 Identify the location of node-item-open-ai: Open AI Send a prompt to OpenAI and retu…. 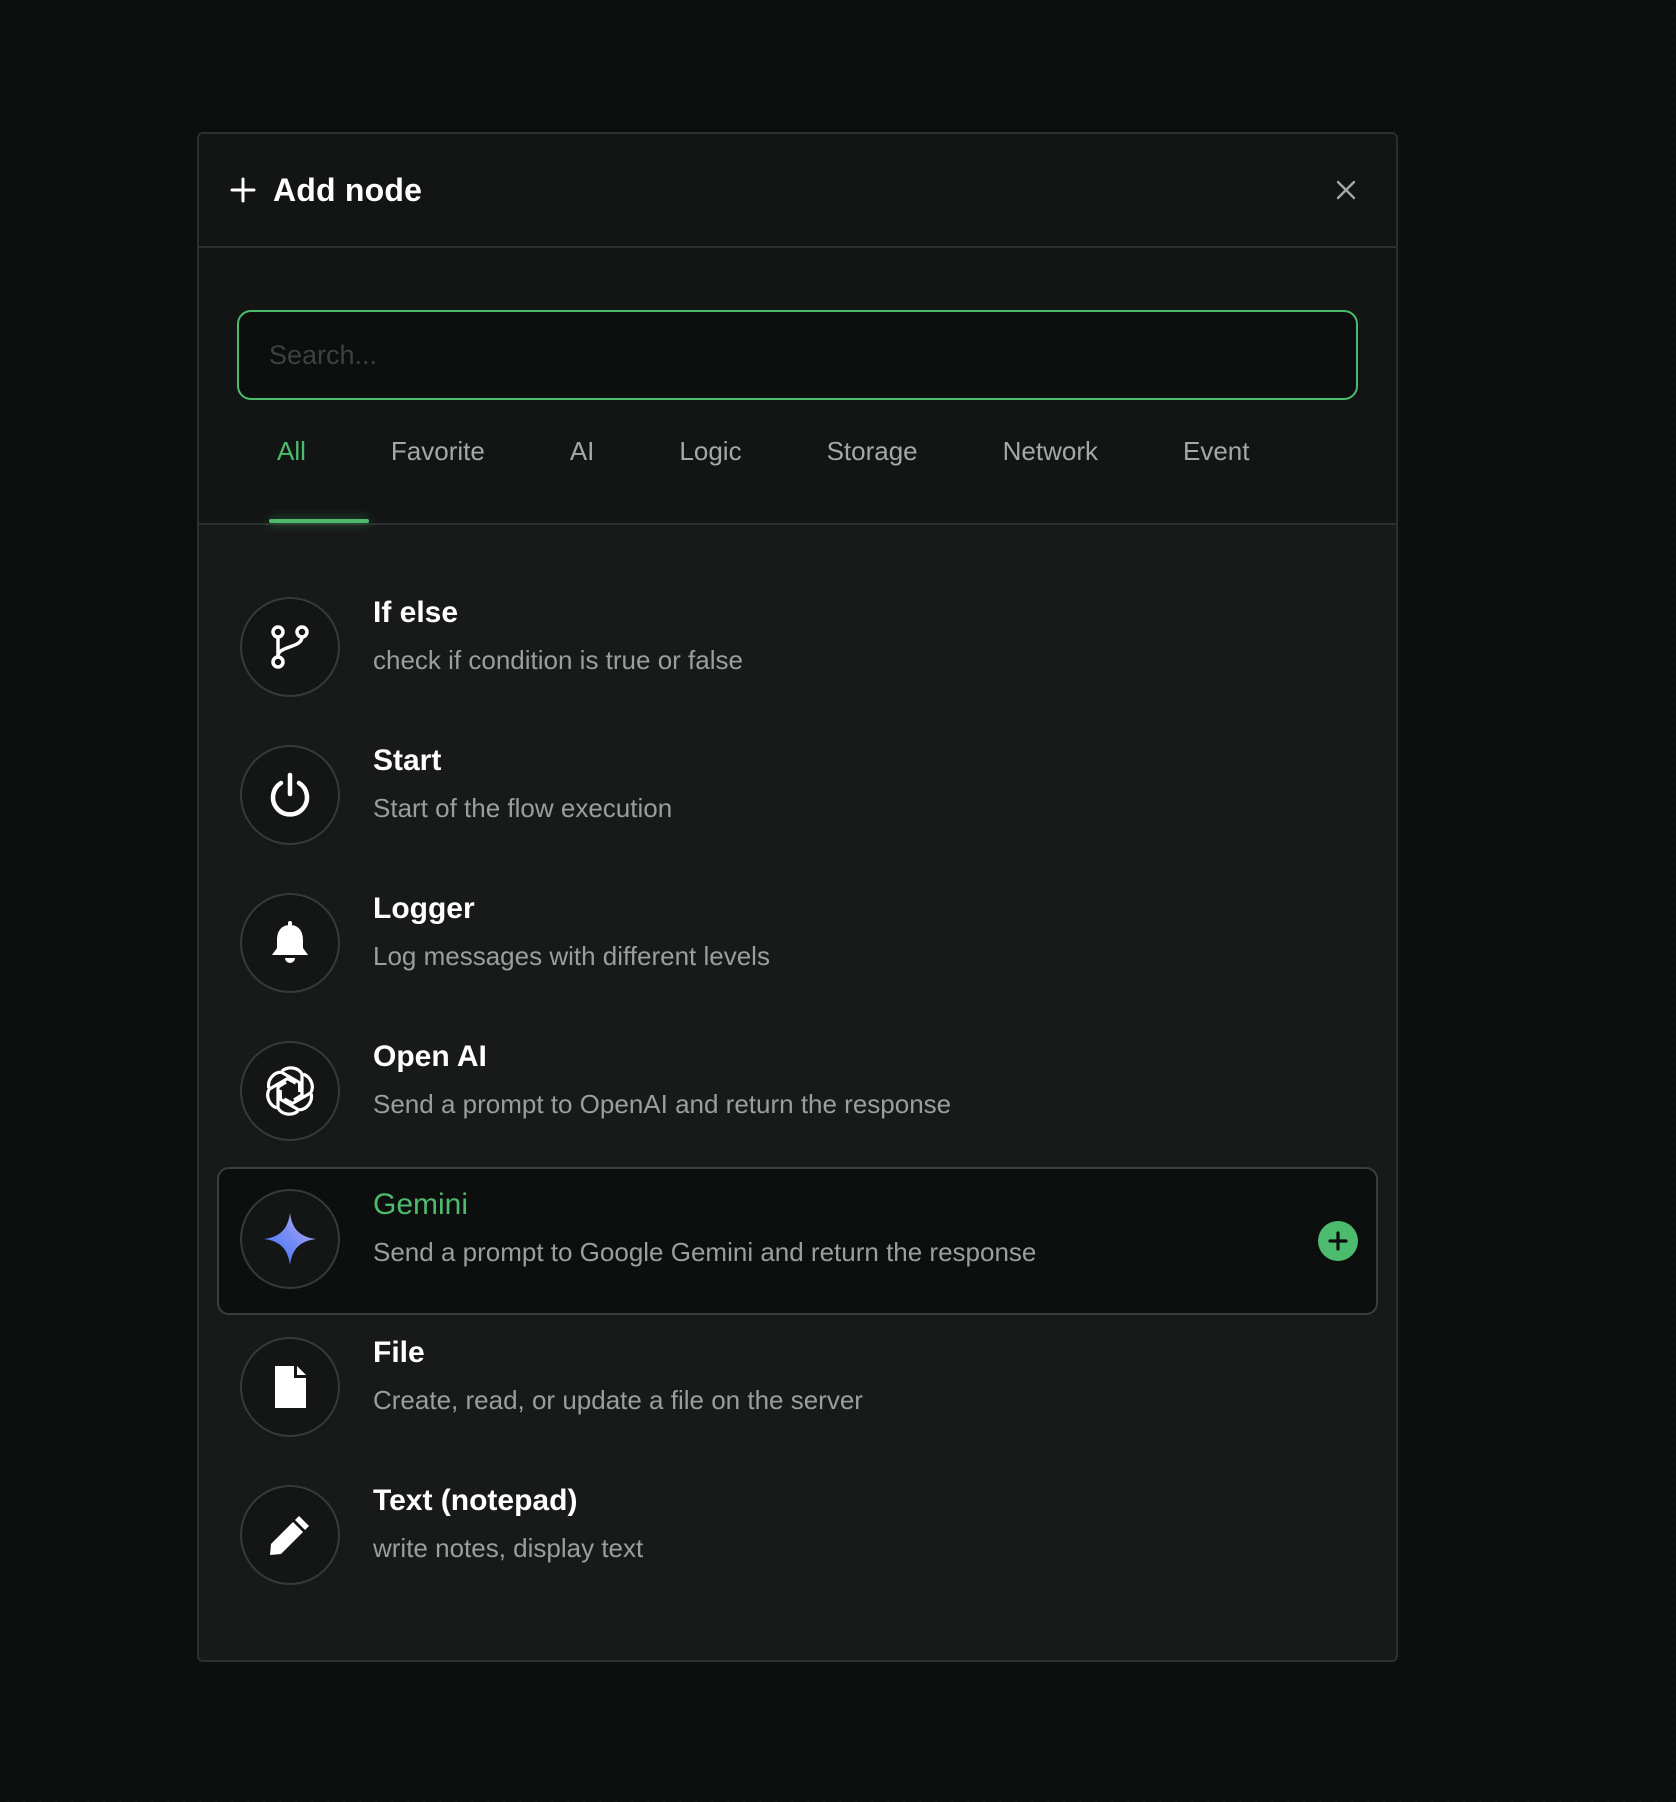
(797, 1093).